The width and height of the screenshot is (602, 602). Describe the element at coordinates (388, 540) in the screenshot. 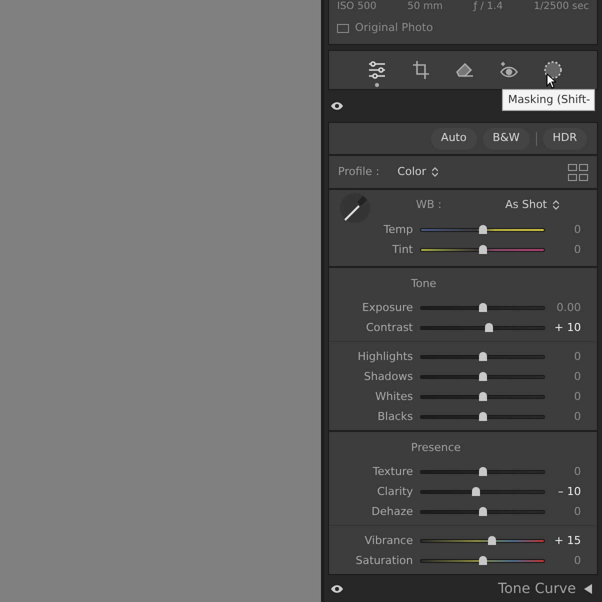

I see `slider-label: Vibrance` at that location.